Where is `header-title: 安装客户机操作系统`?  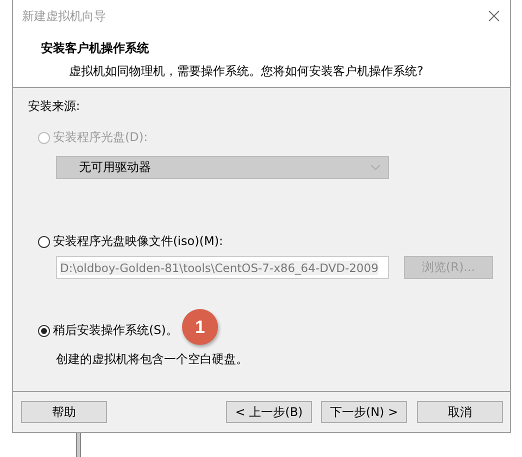
header-title: 安装客户机操作系统 is located at coordinates (95, 48).